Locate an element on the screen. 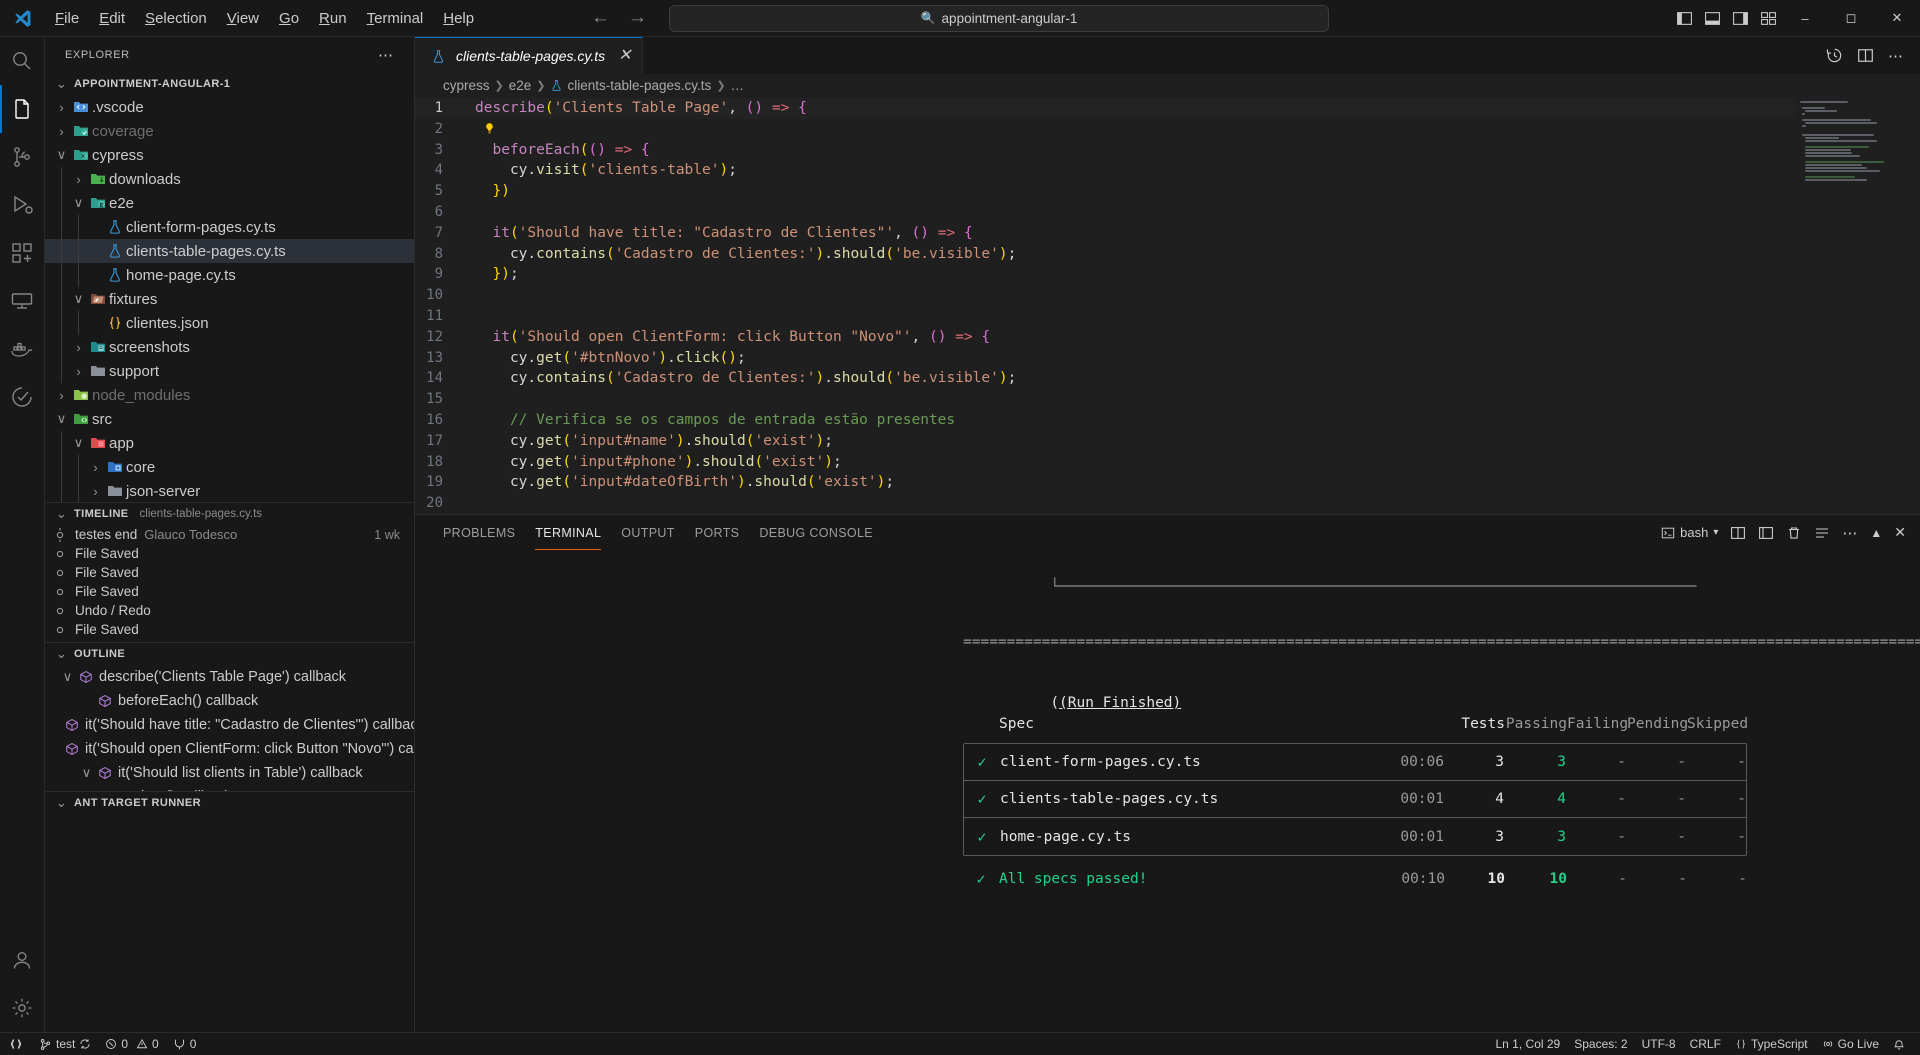 The height and width of the screenshot is (1055, 1920). status-go-live: Go Live is located at coordinates (1850, 1044).